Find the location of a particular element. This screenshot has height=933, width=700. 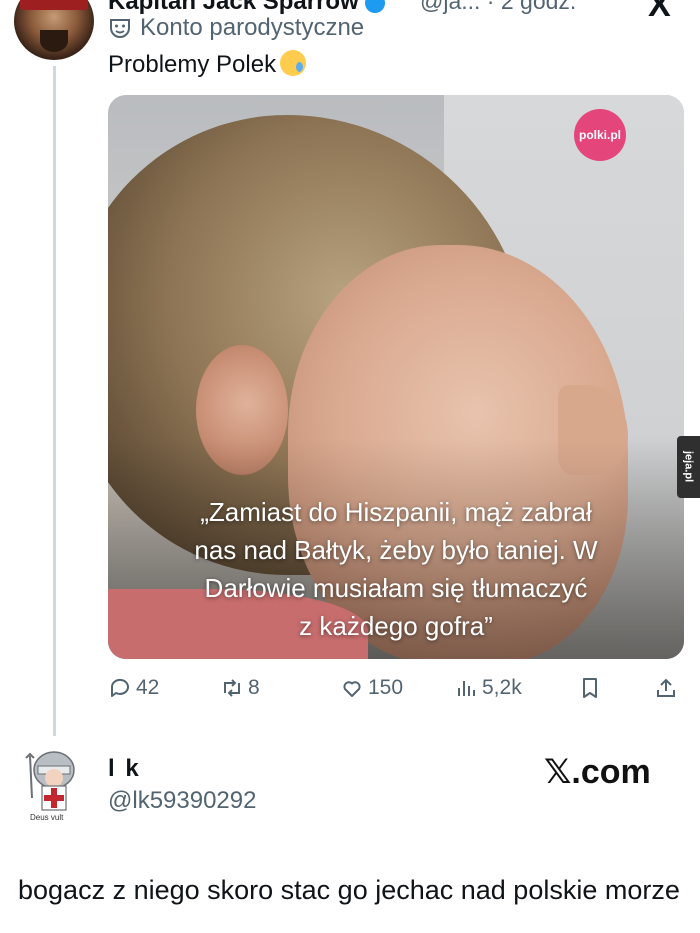

share-button is located at coordinates (666, 688).